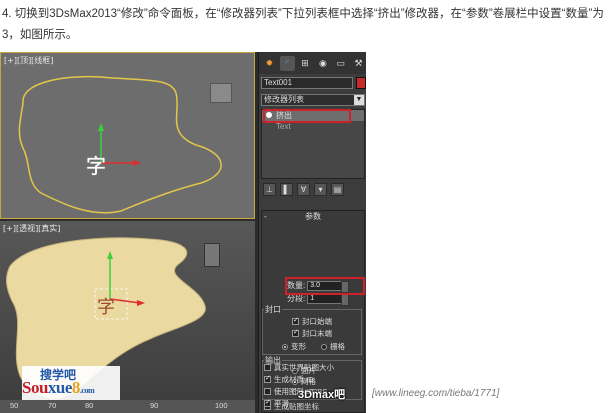 The height and width of the screenshot is (413, 614). Describe the element at coordinates (269, 63) in the screenshot. I see `create-tab-icon: ✹` at that location.